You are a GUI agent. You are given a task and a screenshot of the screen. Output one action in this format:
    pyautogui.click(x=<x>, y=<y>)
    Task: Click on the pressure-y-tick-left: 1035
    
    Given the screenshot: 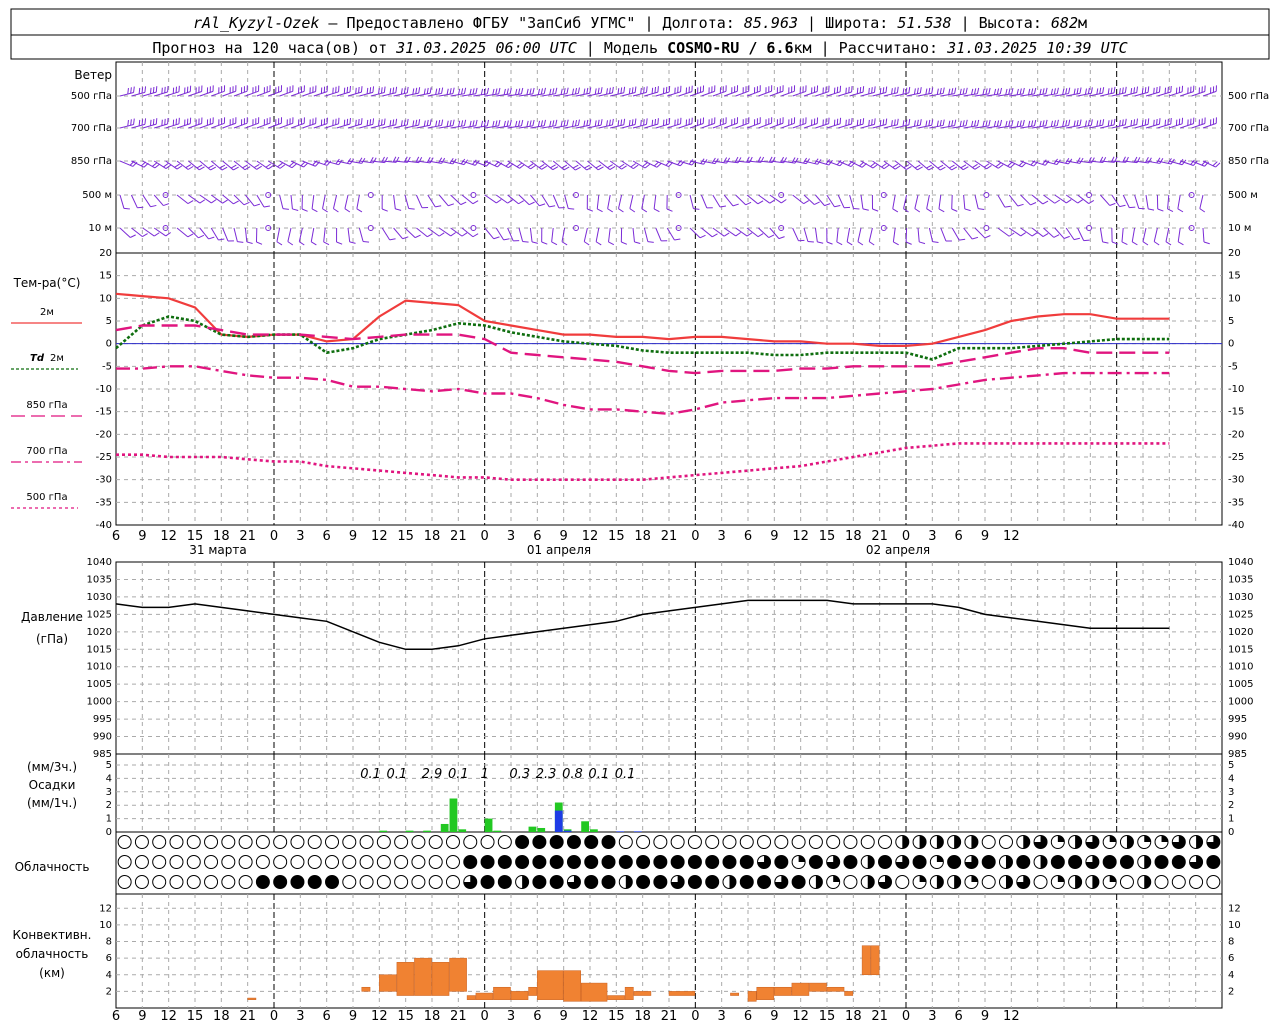 What is the action you would take?
    pyautogui.click(x=99, y=579)
    